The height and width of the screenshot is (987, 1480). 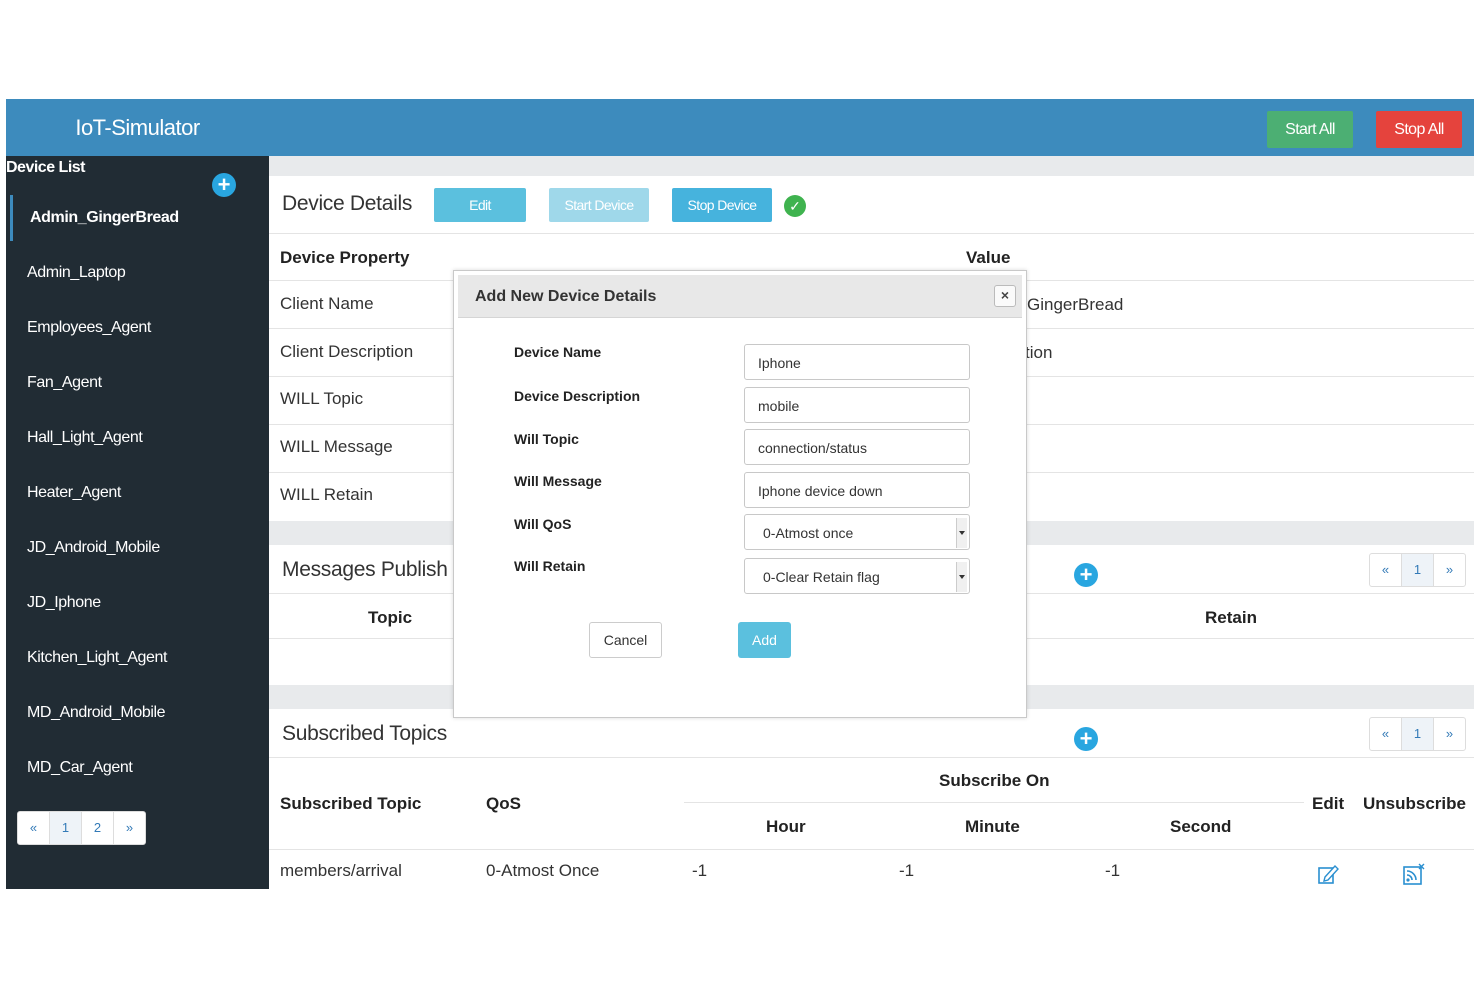 I want to click on row-minute-value: -1, so click(x=907, y=870).